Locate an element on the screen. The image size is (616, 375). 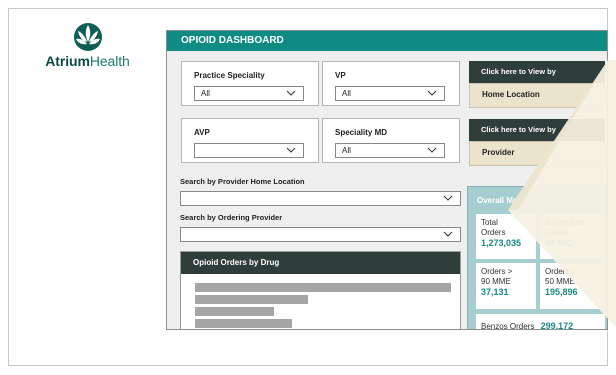
speciality-md-dropdown: All is located at coordinates (390, 150).